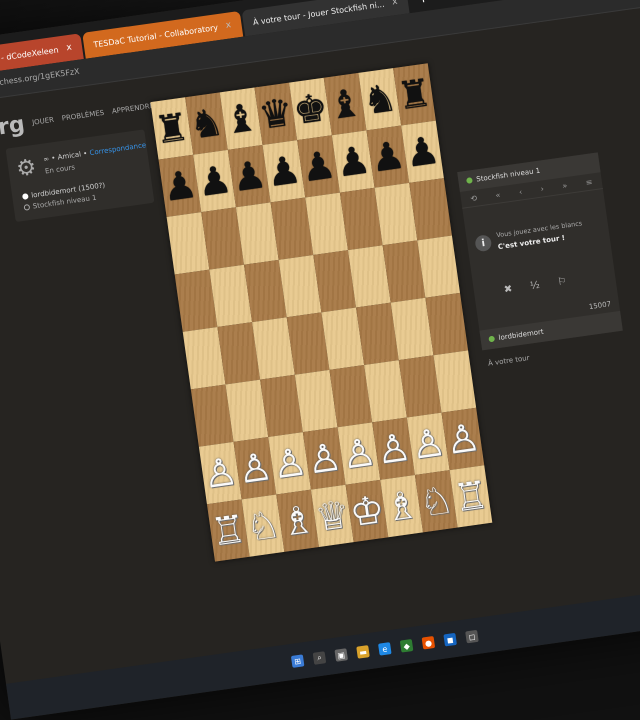 The height and width of the screenshot is (720, 640). What do you see at coordinates (428, 642) in the screenshot?
I see `firefox-icon: ●` at bounding box center [428, 642].